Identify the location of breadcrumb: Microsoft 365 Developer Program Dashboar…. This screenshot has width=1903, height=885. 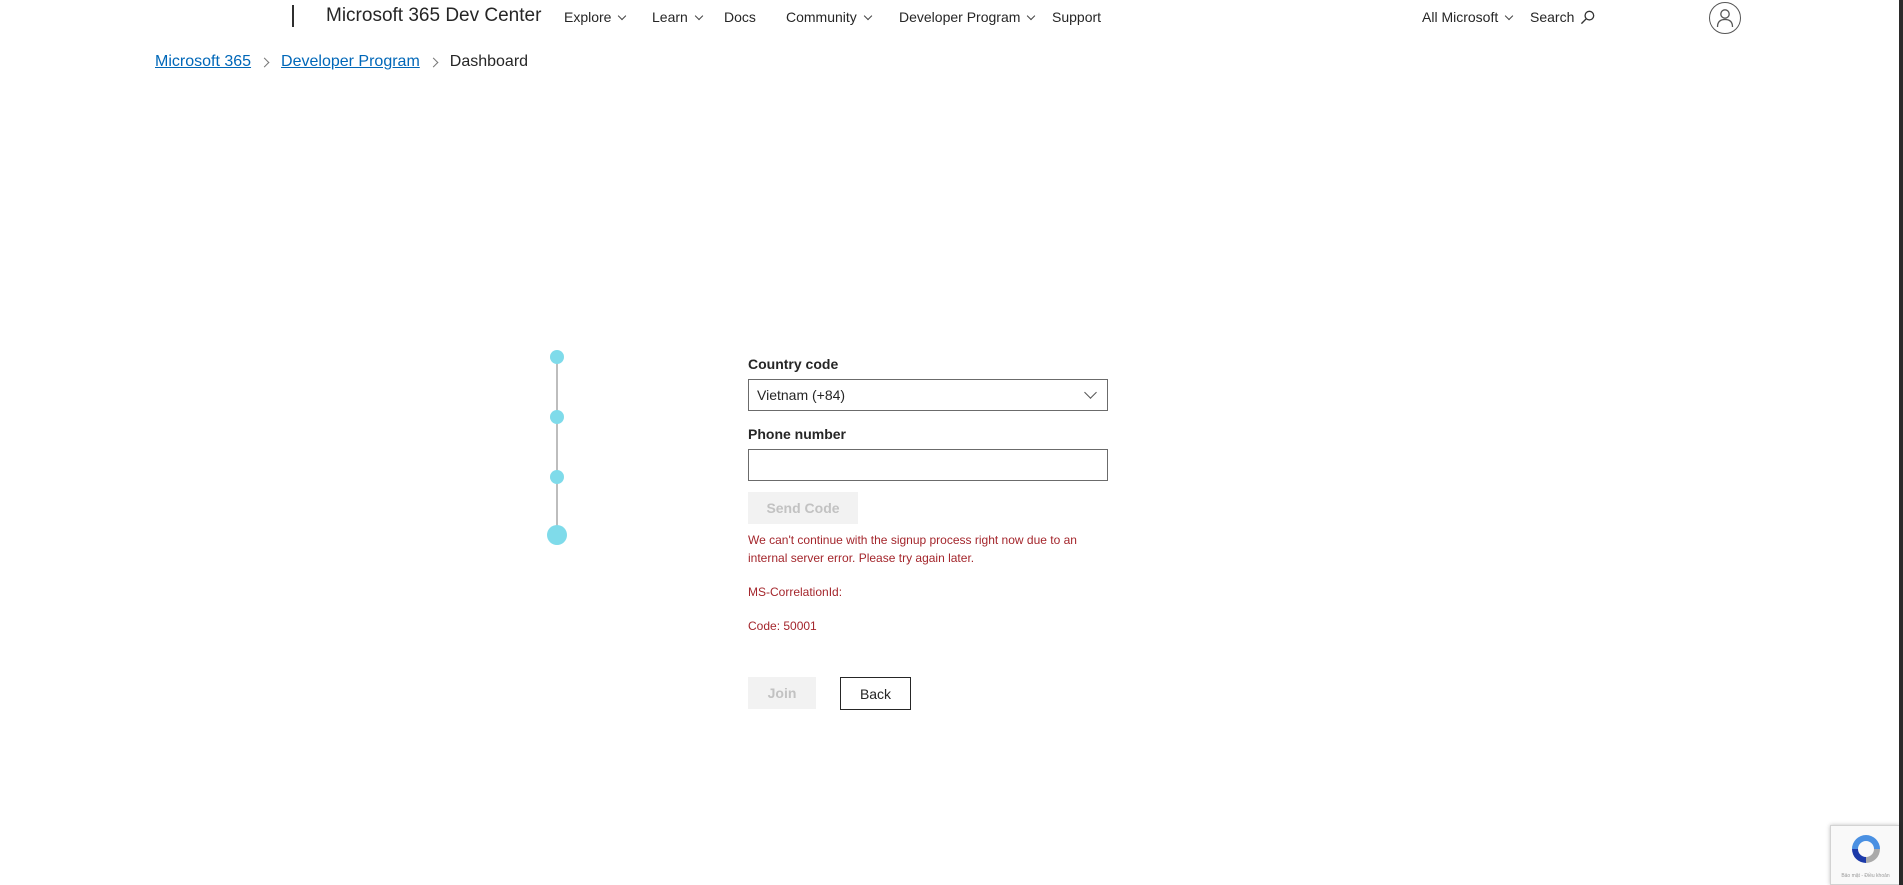
(341, 62).